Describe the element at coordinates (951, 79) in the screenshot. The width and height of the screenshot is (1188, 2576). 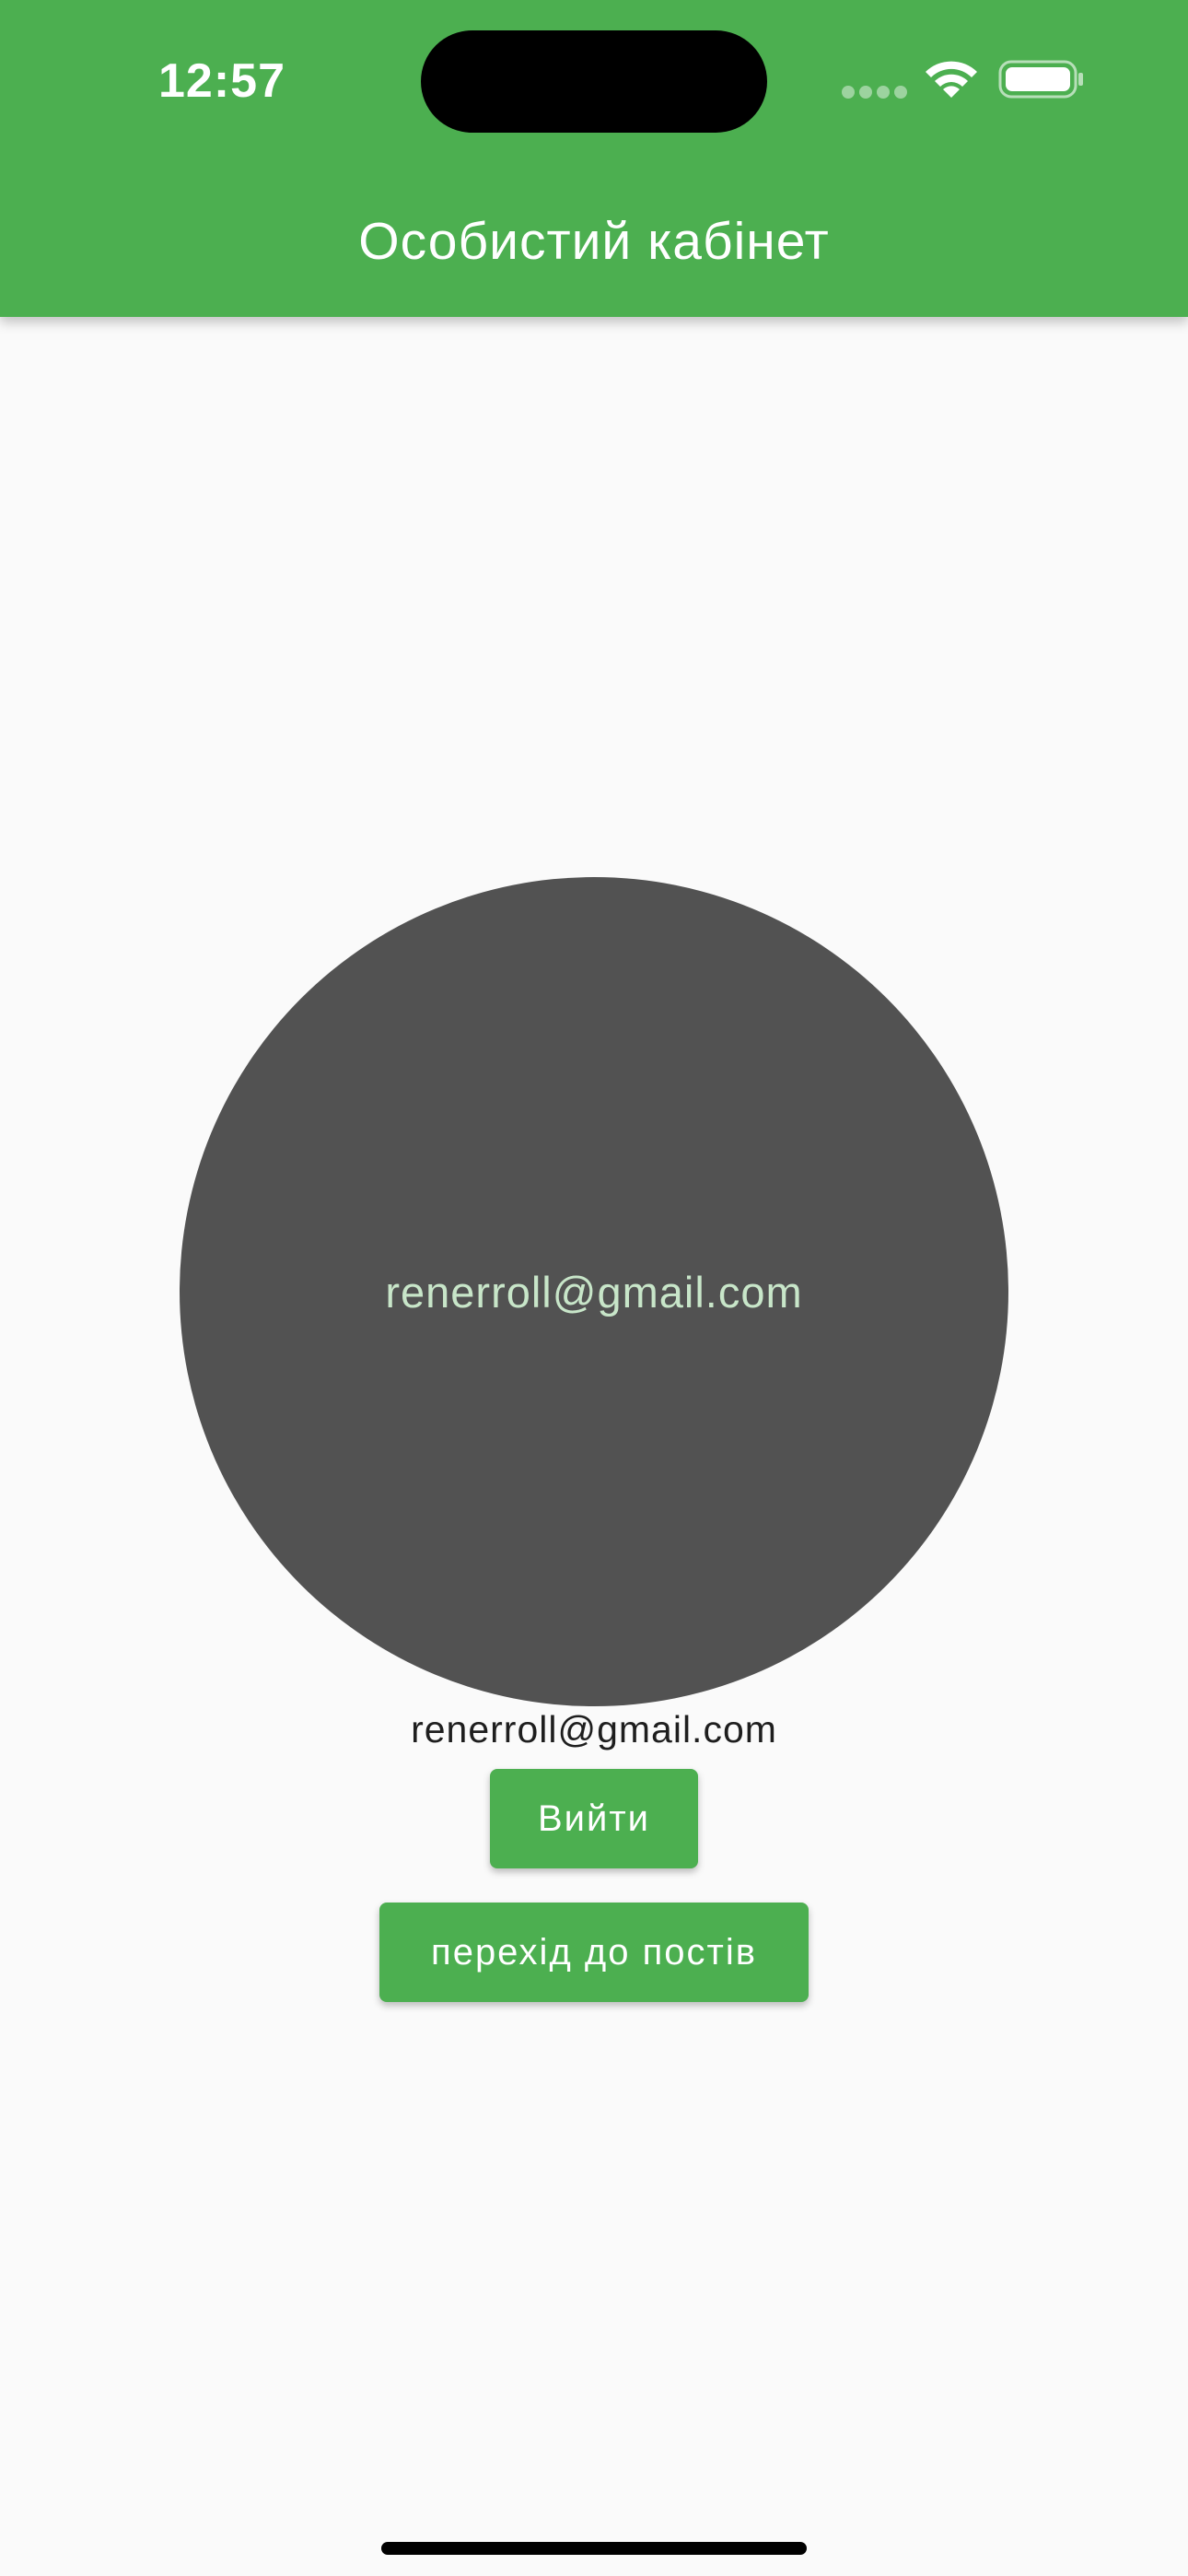
I see `wifi-icon` at that location.